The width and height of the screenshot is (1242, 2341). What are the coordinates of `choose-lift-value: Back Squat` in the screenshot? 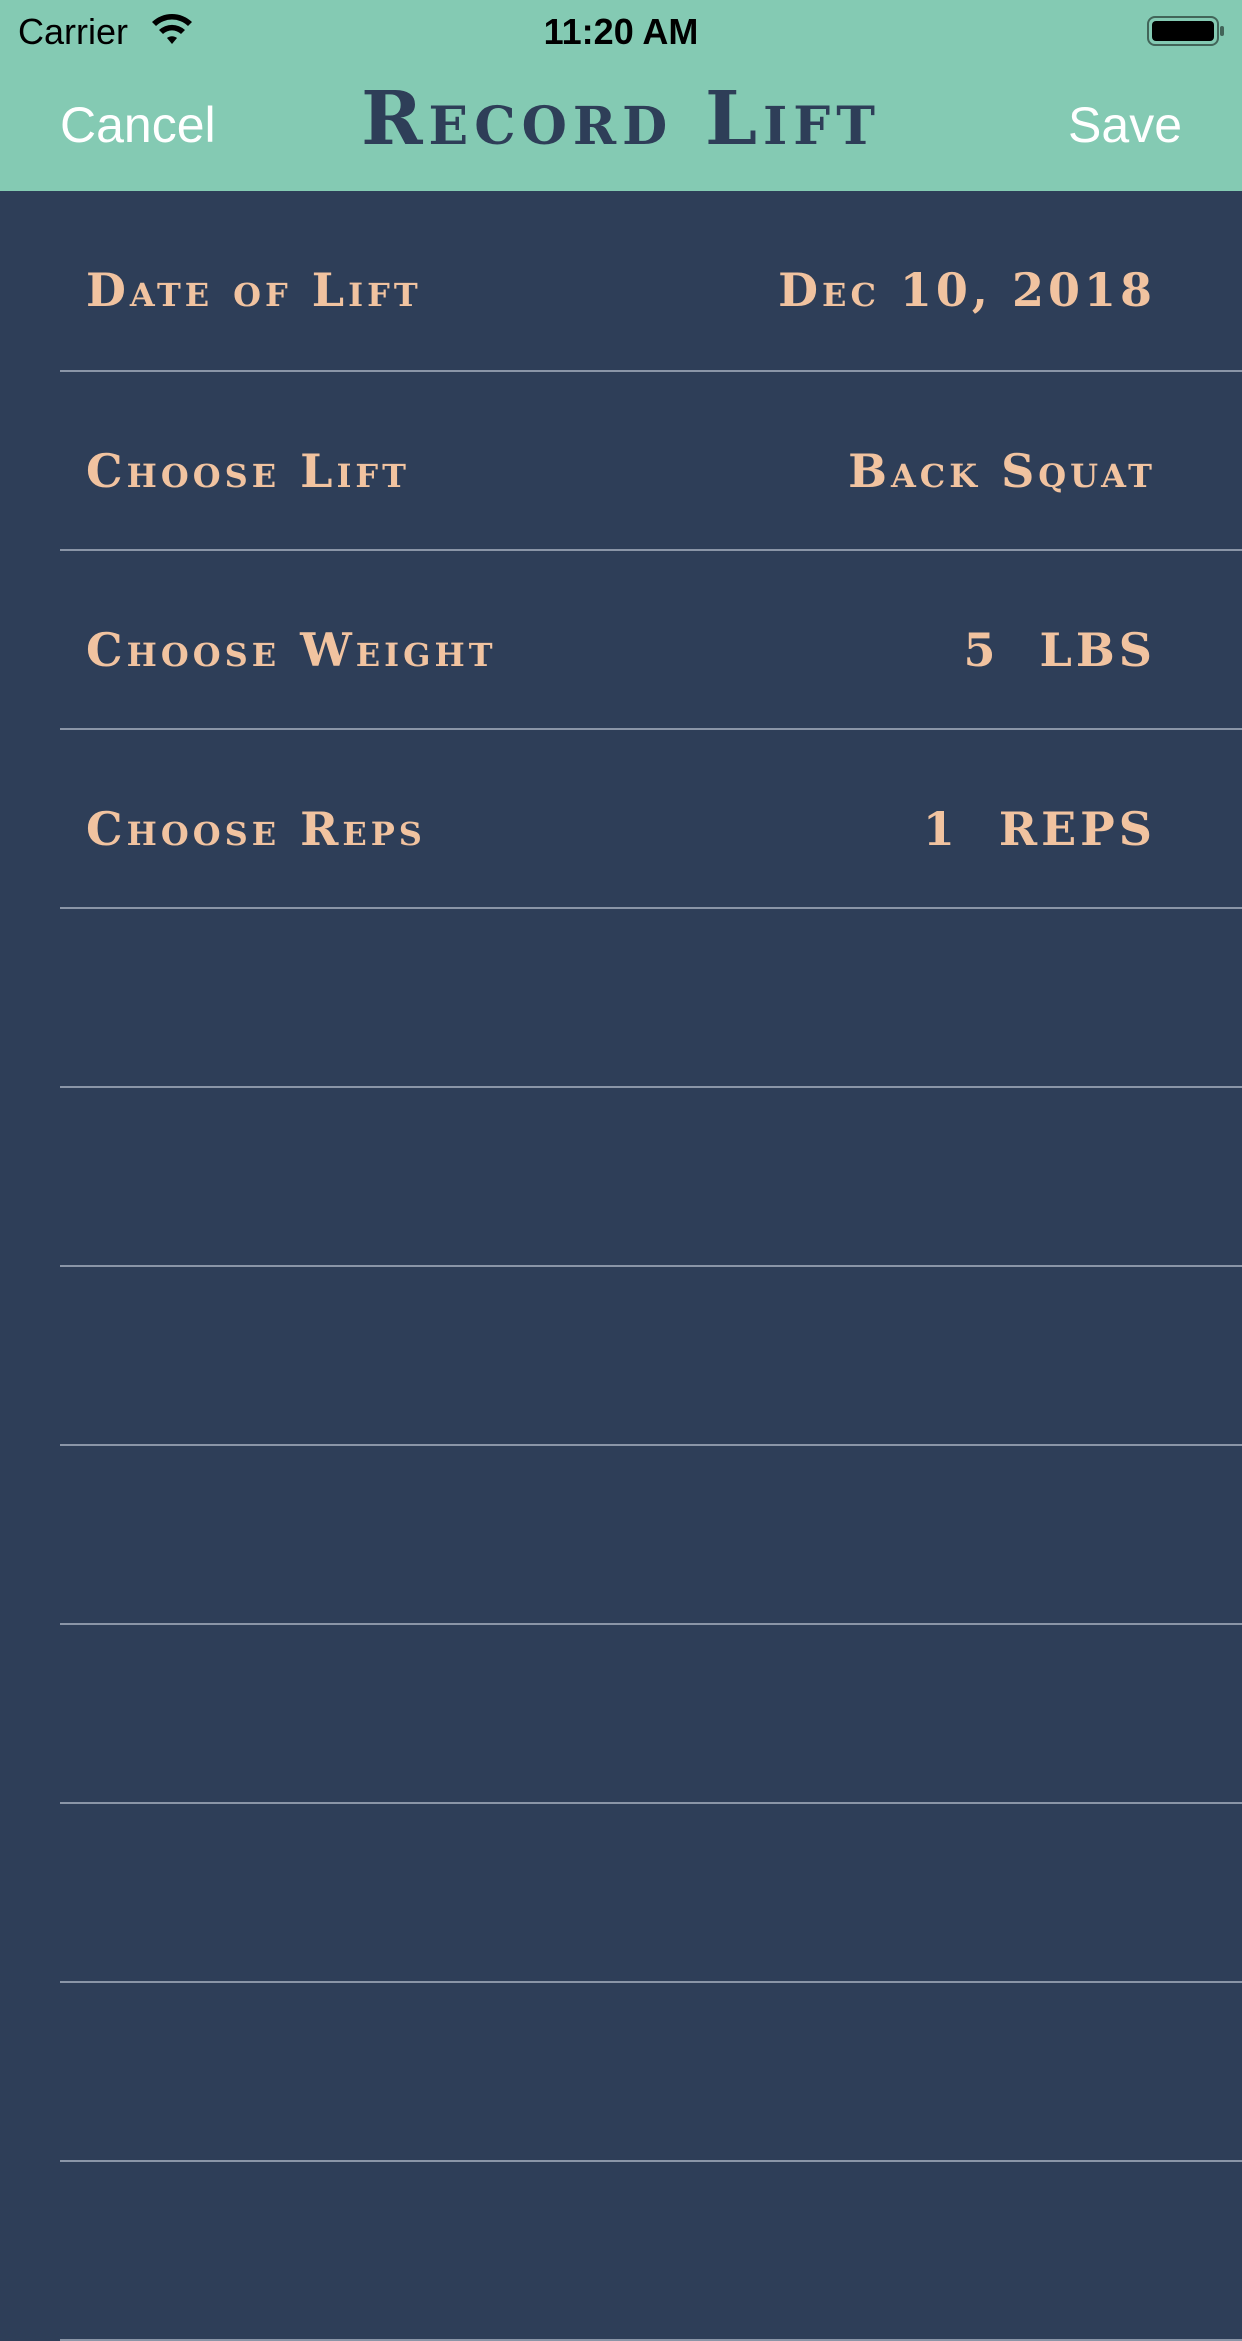 It's located at (1002, 471).